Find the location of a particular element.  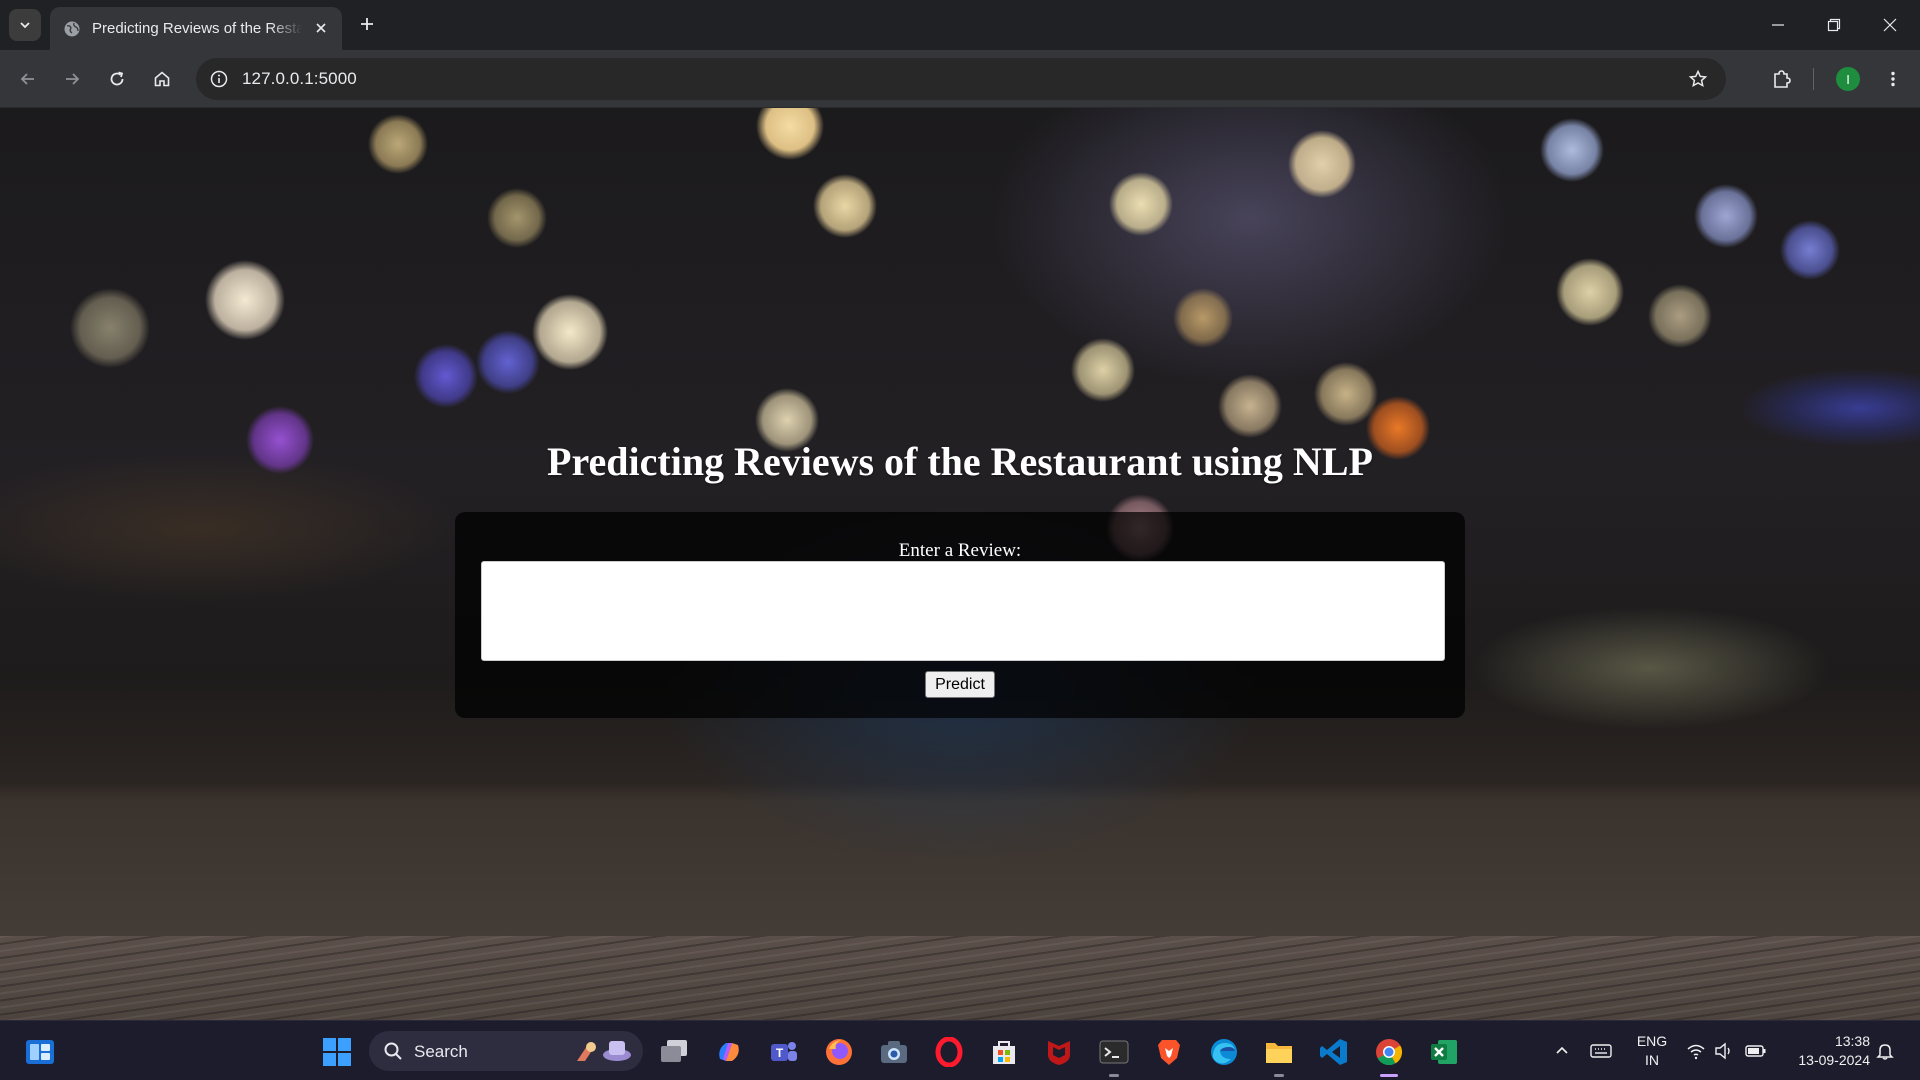

search-highlight-icon is located at coordinates (604, 1051).